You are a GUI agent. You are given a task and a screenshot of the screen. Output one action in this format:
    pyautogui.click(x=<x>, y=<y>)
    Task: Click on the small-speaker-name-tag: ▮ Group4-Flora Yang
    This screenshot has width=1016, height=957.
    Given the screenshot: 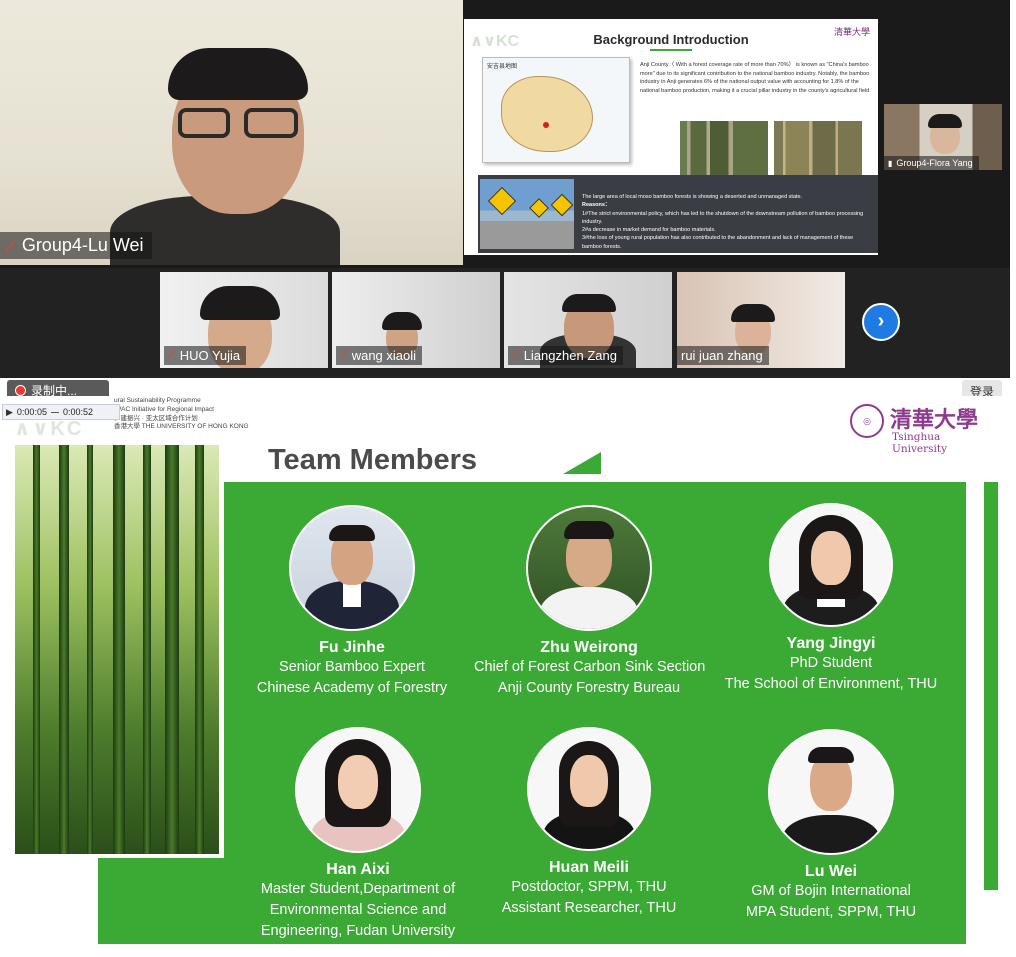 What is the action you would take?
    pyautogui.click(x=931, y=163)
    